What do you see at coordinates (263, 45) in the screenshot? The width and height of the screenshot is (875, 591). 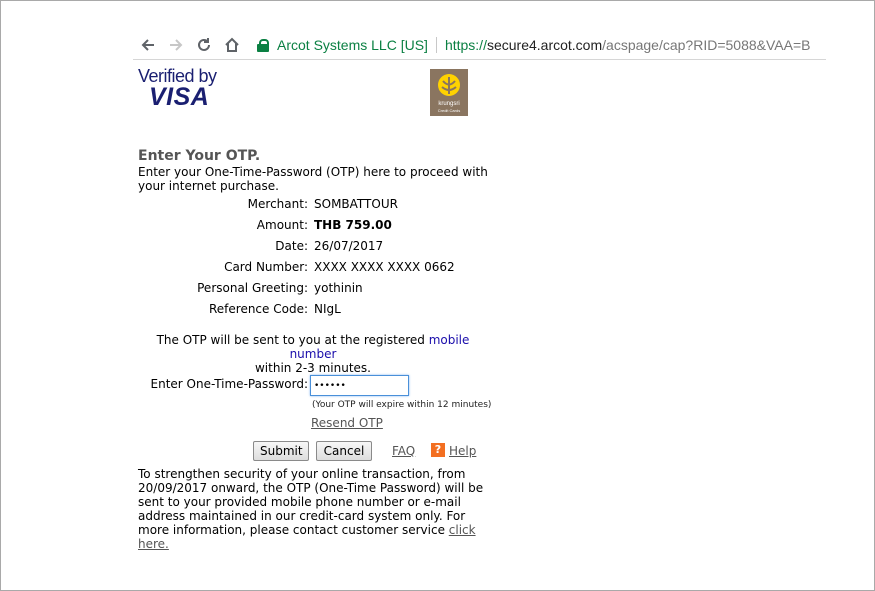 I see `lock-icon` at bounding box center [263, 45].